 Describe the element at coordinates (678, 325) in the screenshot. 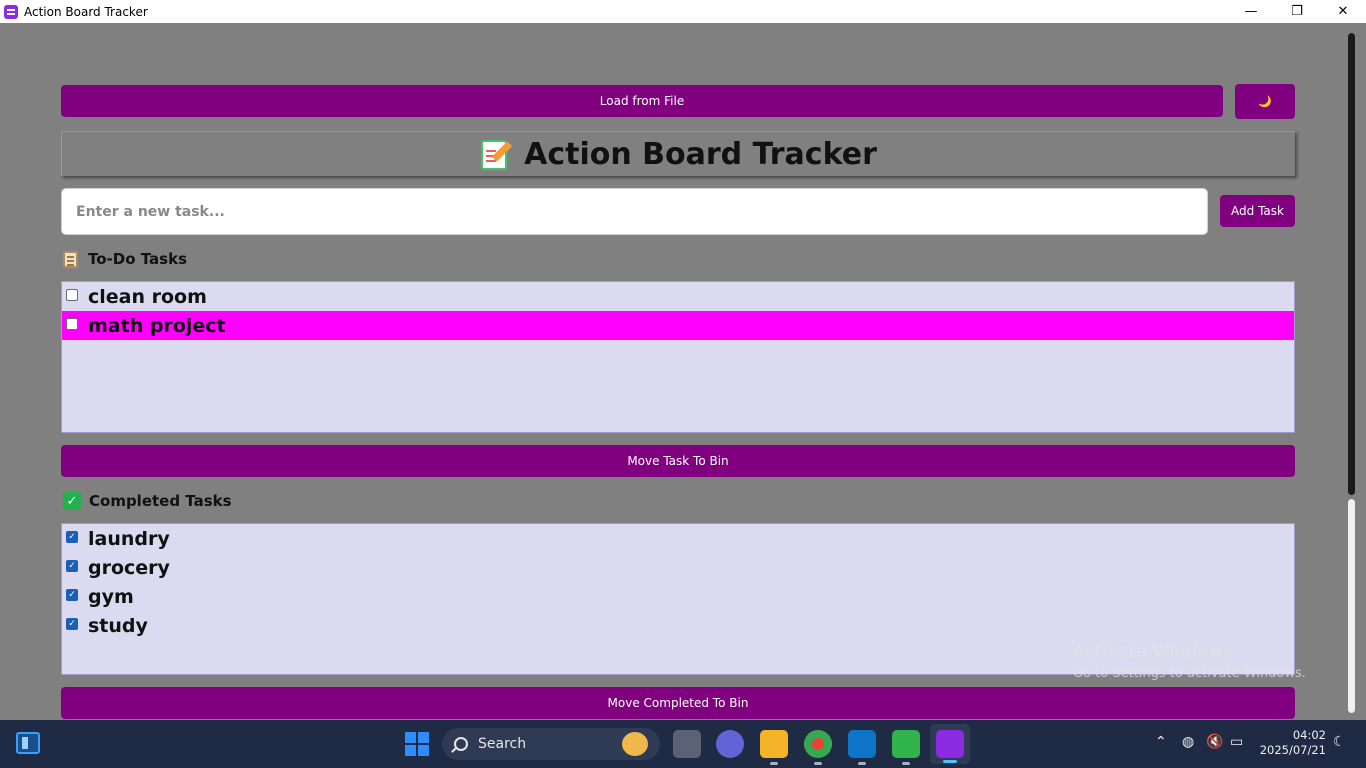

I see `todo-item: math project` at that location.